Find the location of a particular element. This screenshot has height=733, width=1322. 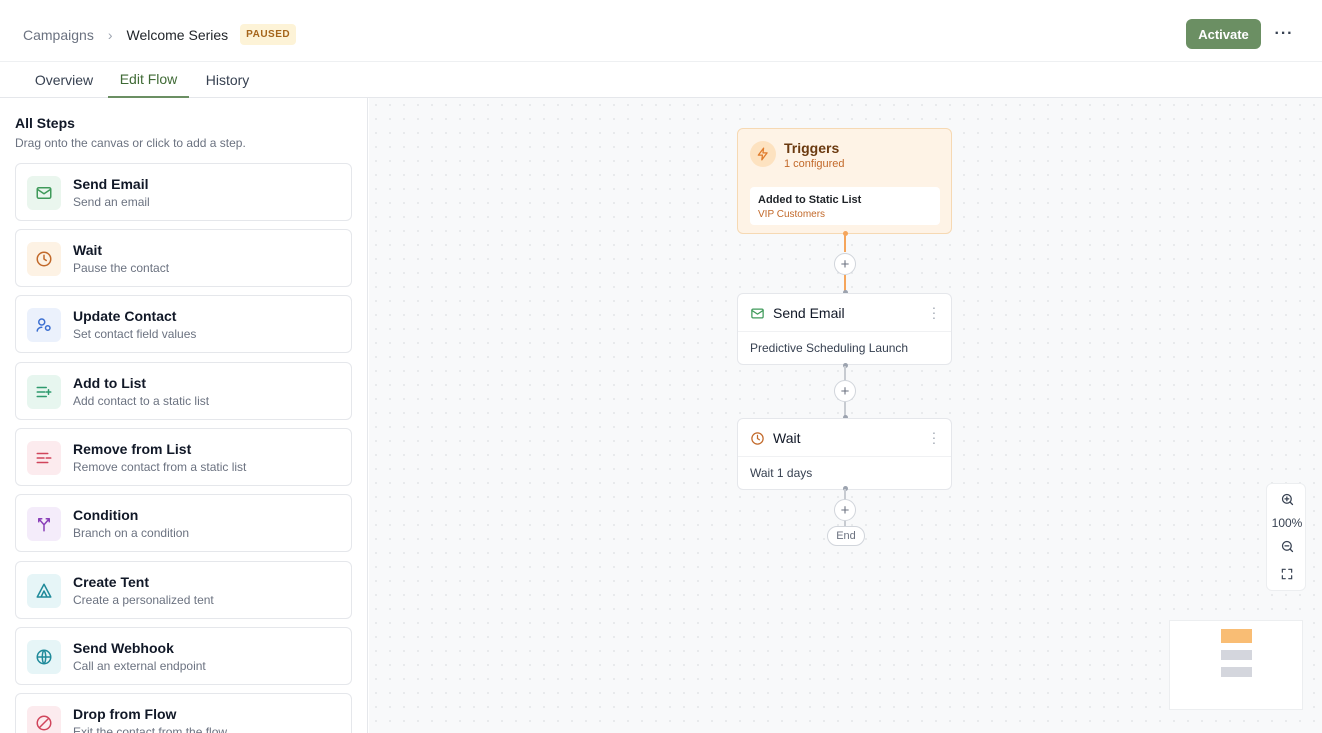

end-marker: End is located at coordinates (846, 536).